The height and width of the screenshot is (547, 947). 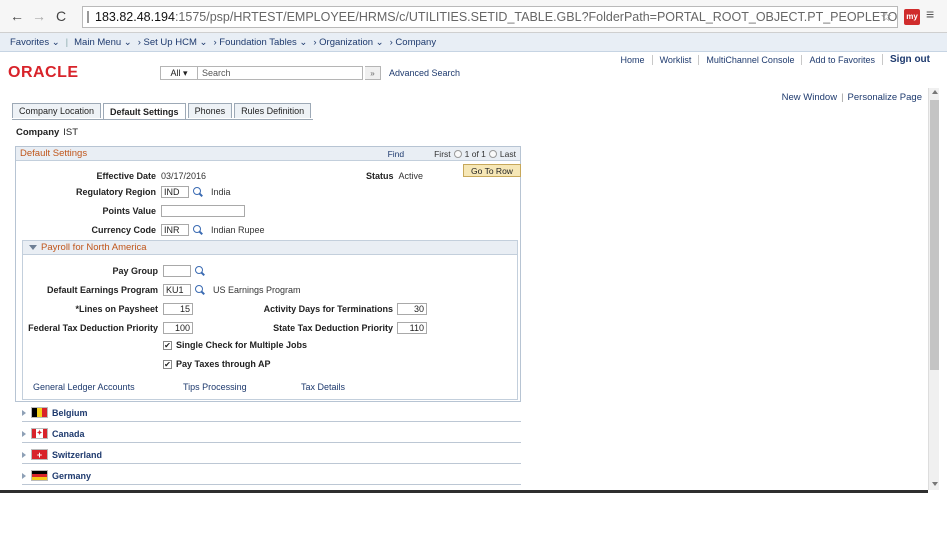 What do you see at coordinates (328, 309) in the screenshot?
I see `activity-days-label: Activity Days for Terminations` at bounding box center [328, 309].